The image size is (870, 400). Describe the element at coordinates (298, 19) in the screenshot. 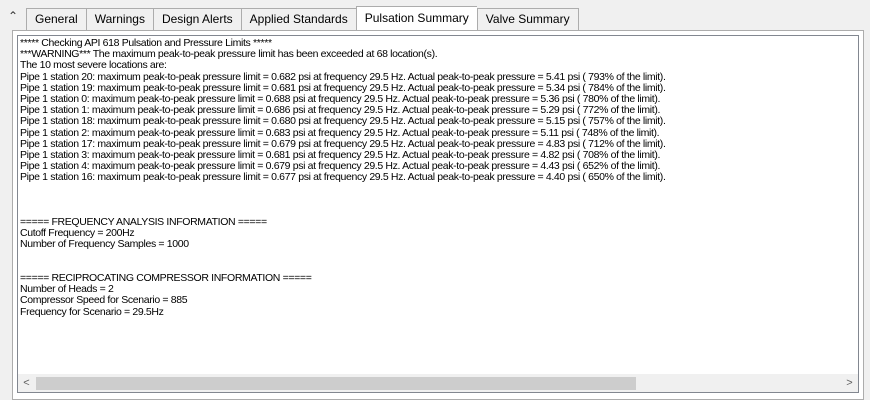

I see `tab-applied-standards: Applied Standards` at that location.